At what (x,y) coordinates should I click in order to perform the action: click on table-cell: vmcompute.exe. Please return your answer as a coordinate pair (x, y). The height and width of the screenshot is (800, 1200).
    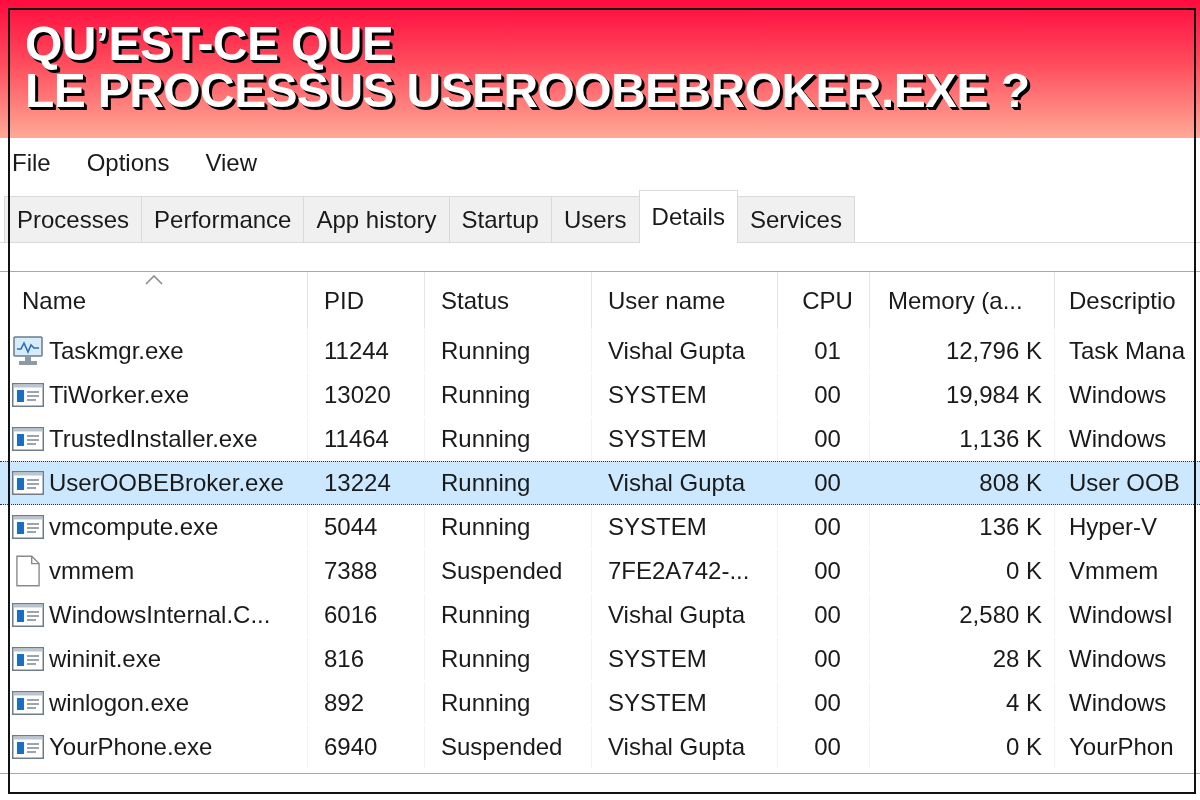
    Looking at the image, I should click on (134, 527).